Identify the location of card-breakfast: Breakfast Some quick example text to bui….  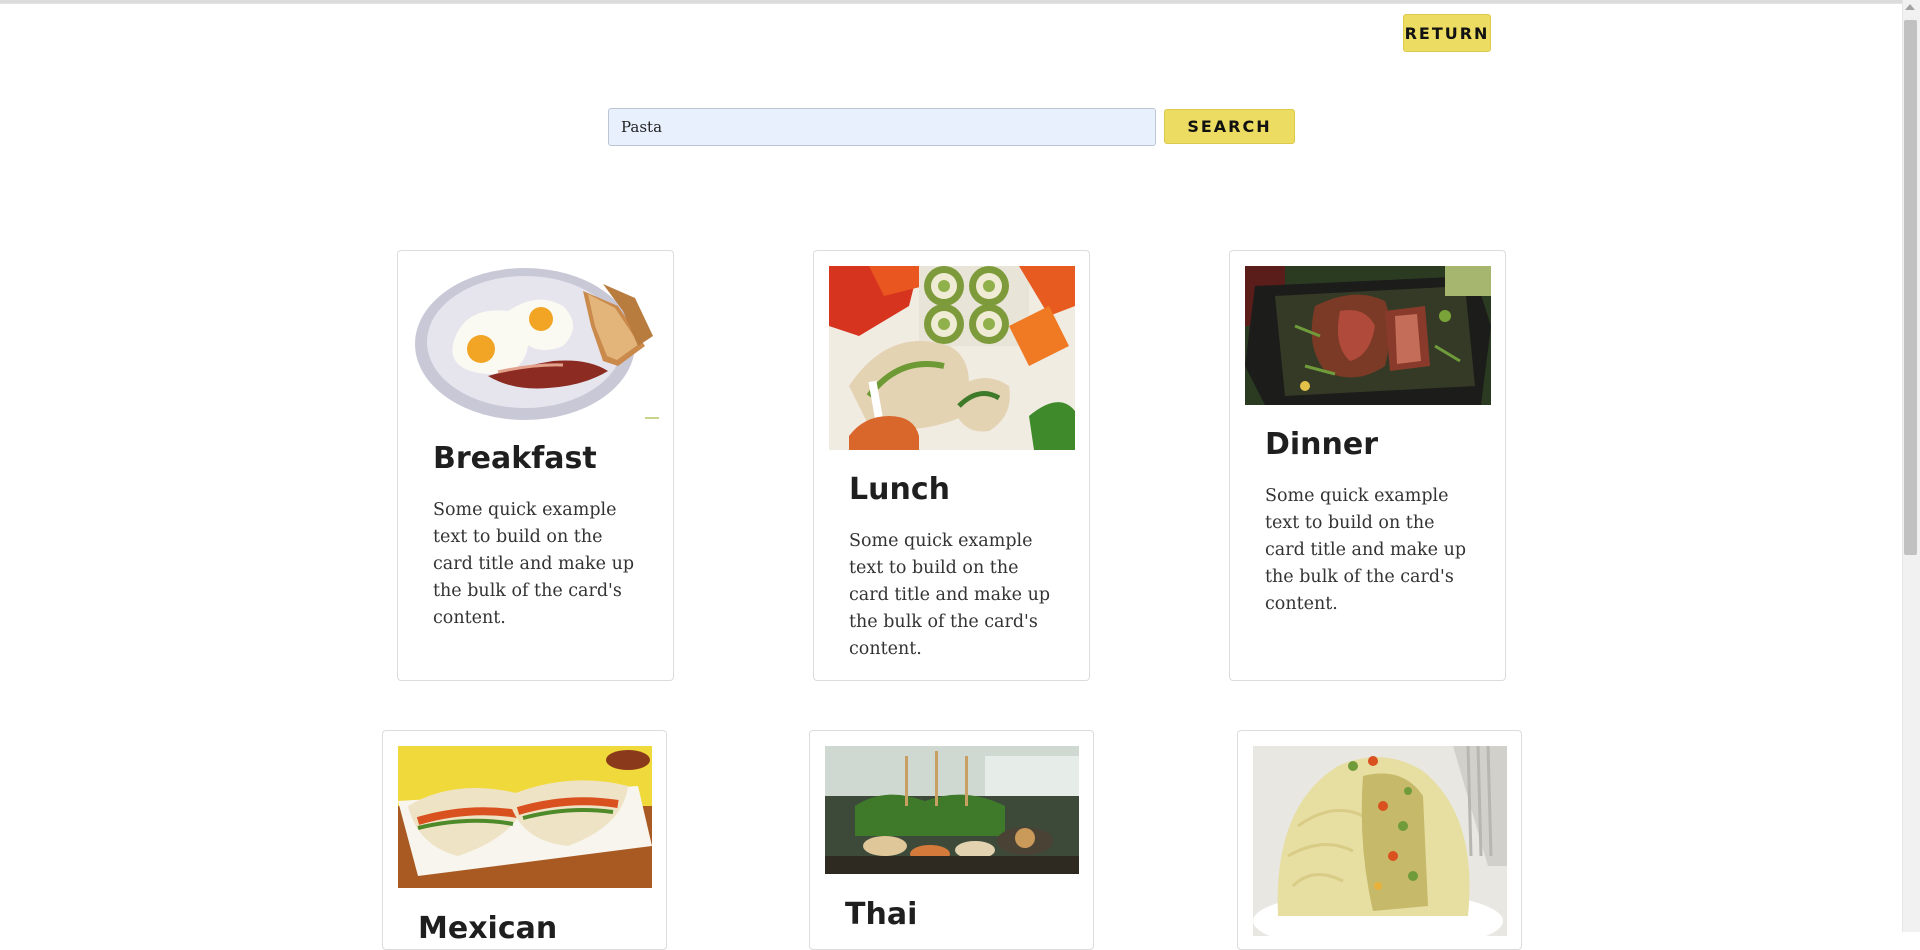
(535, 465).